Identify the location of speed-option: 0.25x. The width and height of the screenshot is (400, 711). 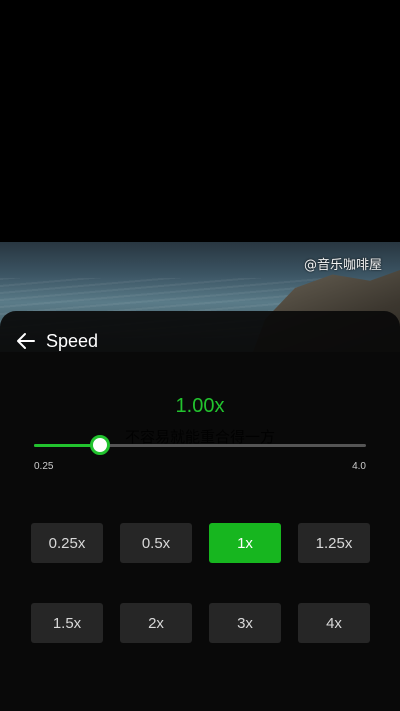
(67, 543).